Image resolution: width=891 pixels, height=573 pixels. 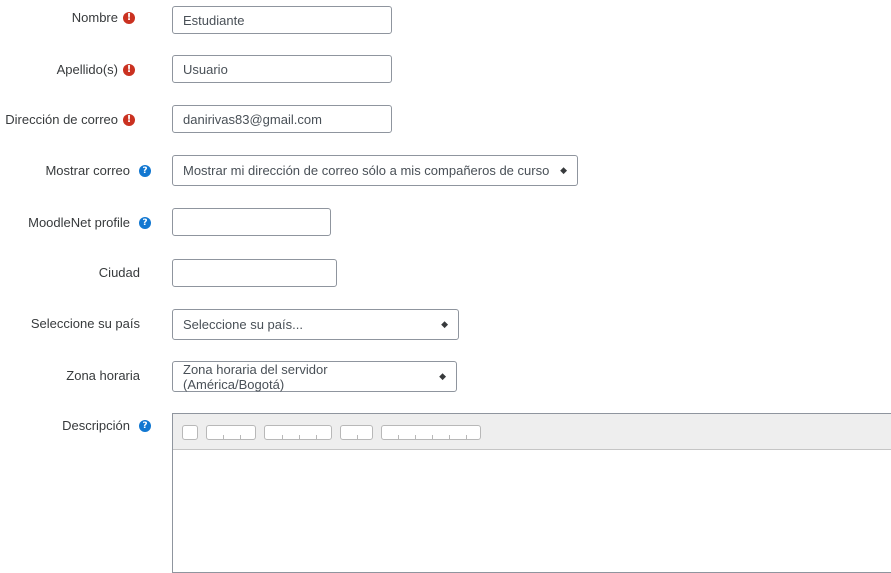 What do you see at coordinates (103, 17) in the screenshot?
I see `nombre-label: Nombre !` at bounding box center [103, 17].